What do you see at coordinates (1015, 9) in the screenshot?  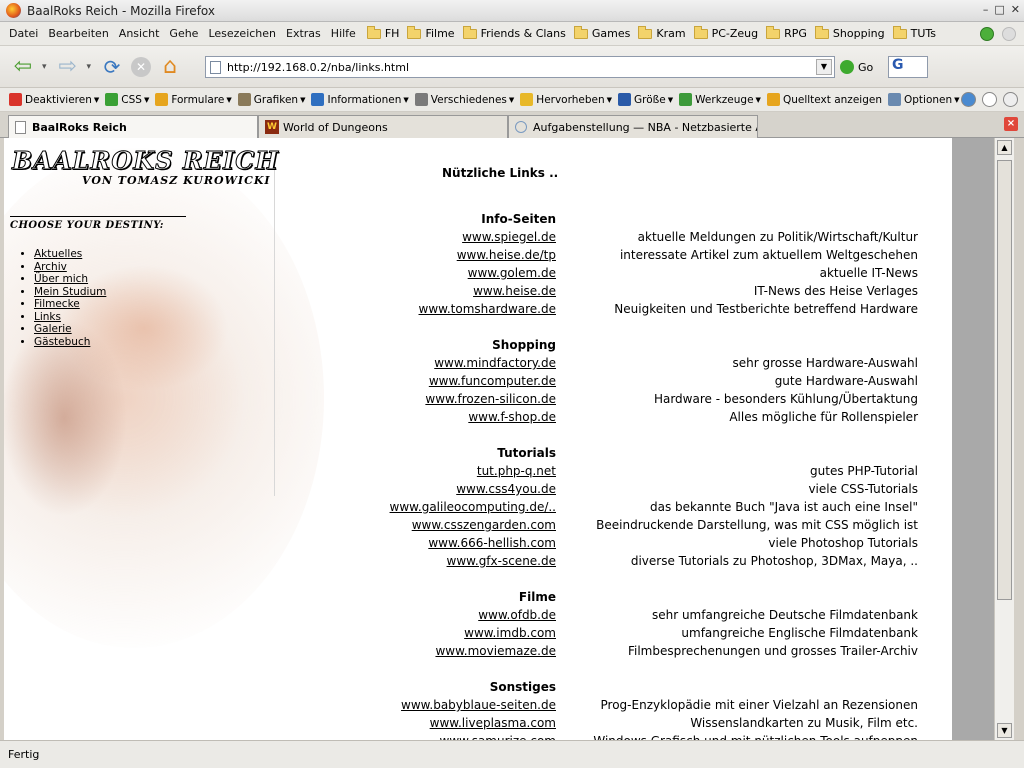 I see `close-window-button: ✕` at bounding box center [1015, 9].